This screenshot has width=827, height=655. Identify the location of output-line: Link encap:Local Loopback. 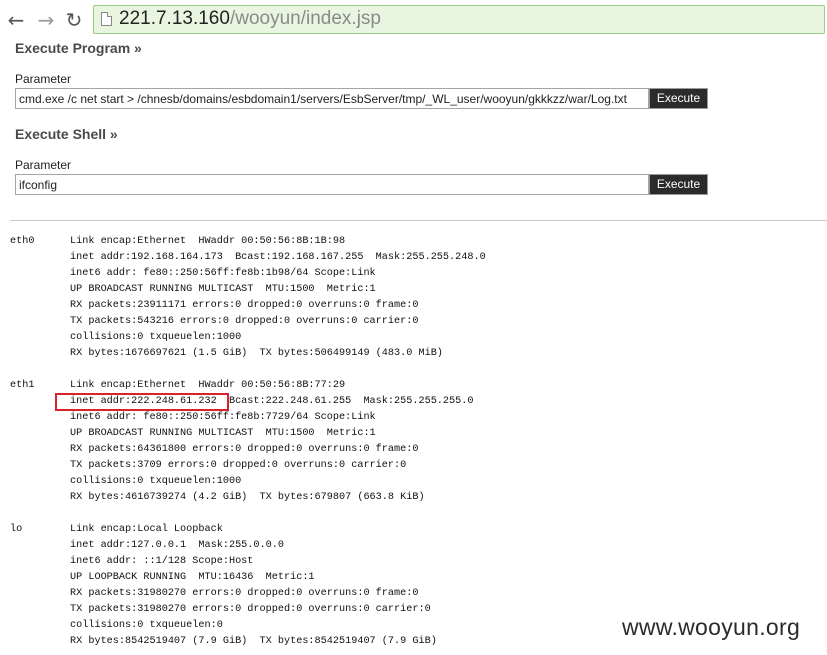
(146, 529).